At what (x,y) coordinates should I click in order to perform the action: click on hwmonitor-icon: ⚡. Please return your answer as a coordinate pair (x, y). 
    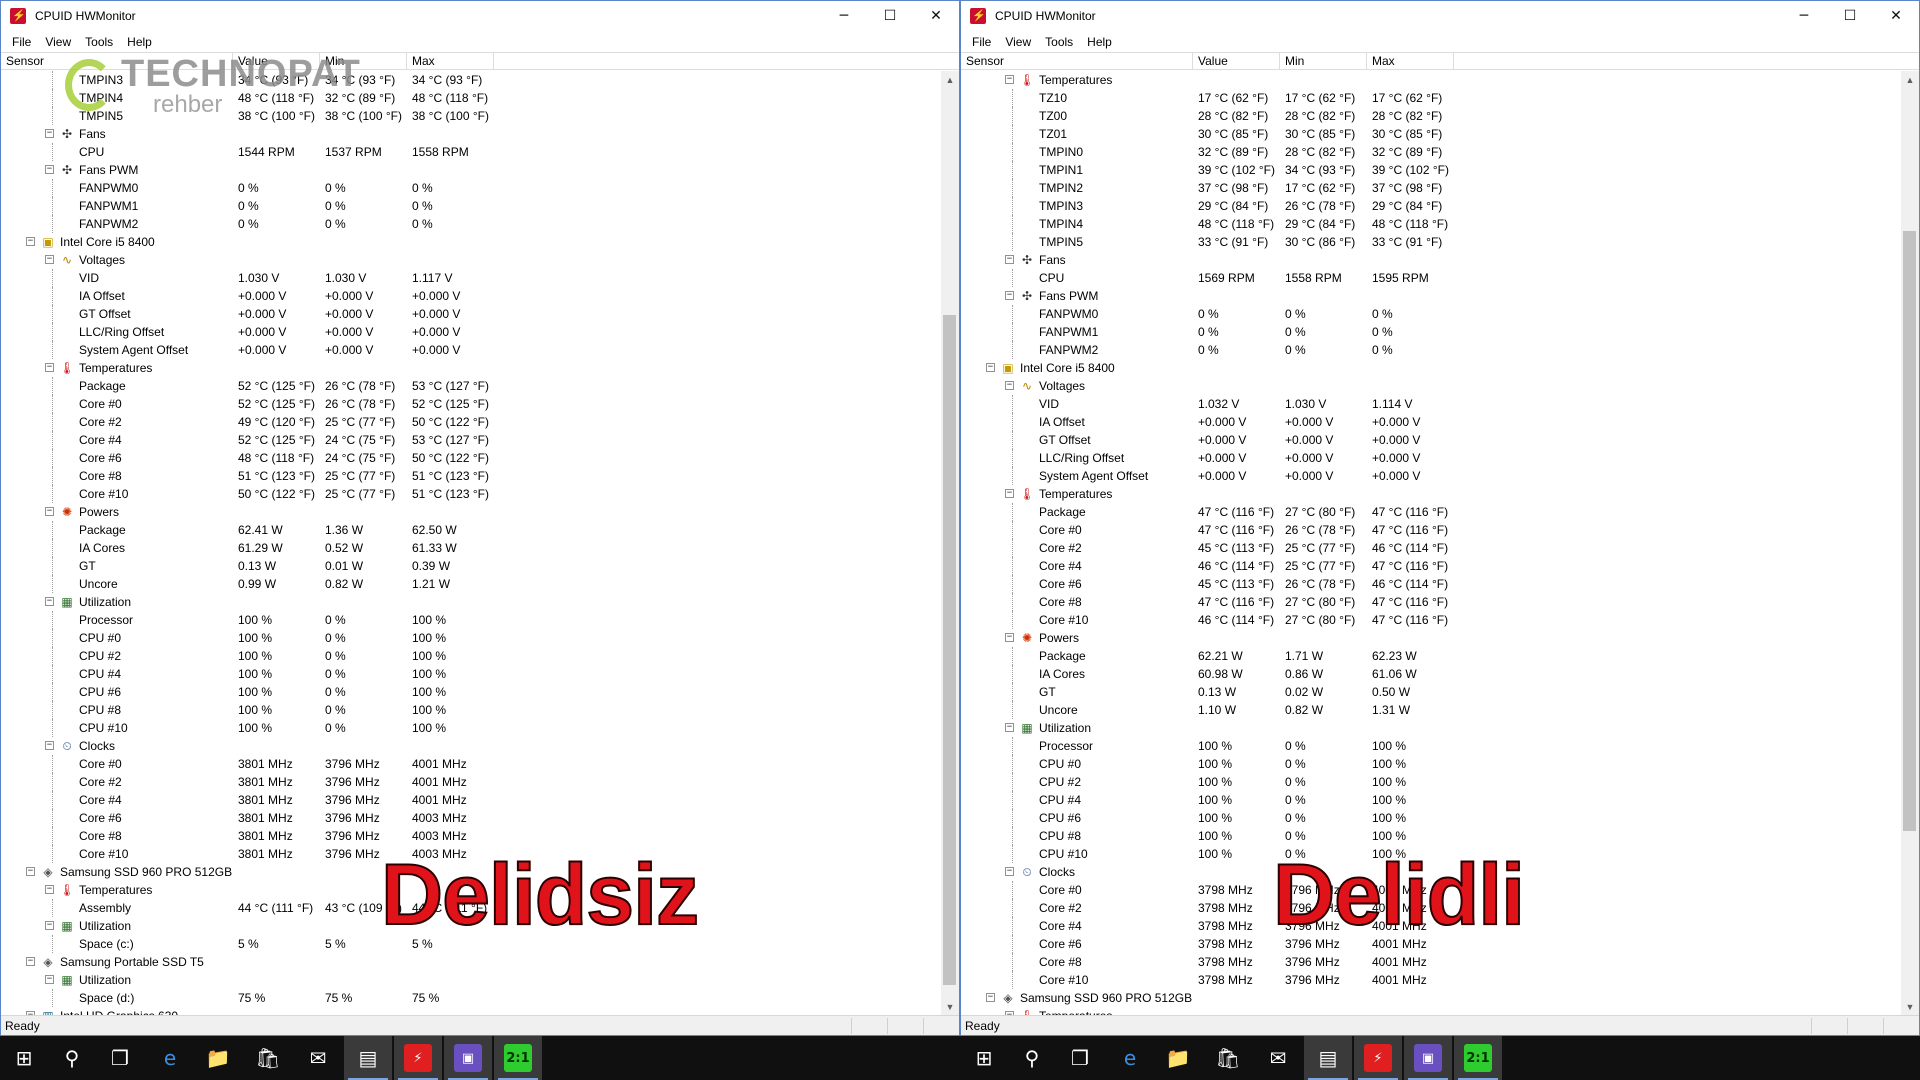
    Looking at the image, I should click on (1378, 1058).